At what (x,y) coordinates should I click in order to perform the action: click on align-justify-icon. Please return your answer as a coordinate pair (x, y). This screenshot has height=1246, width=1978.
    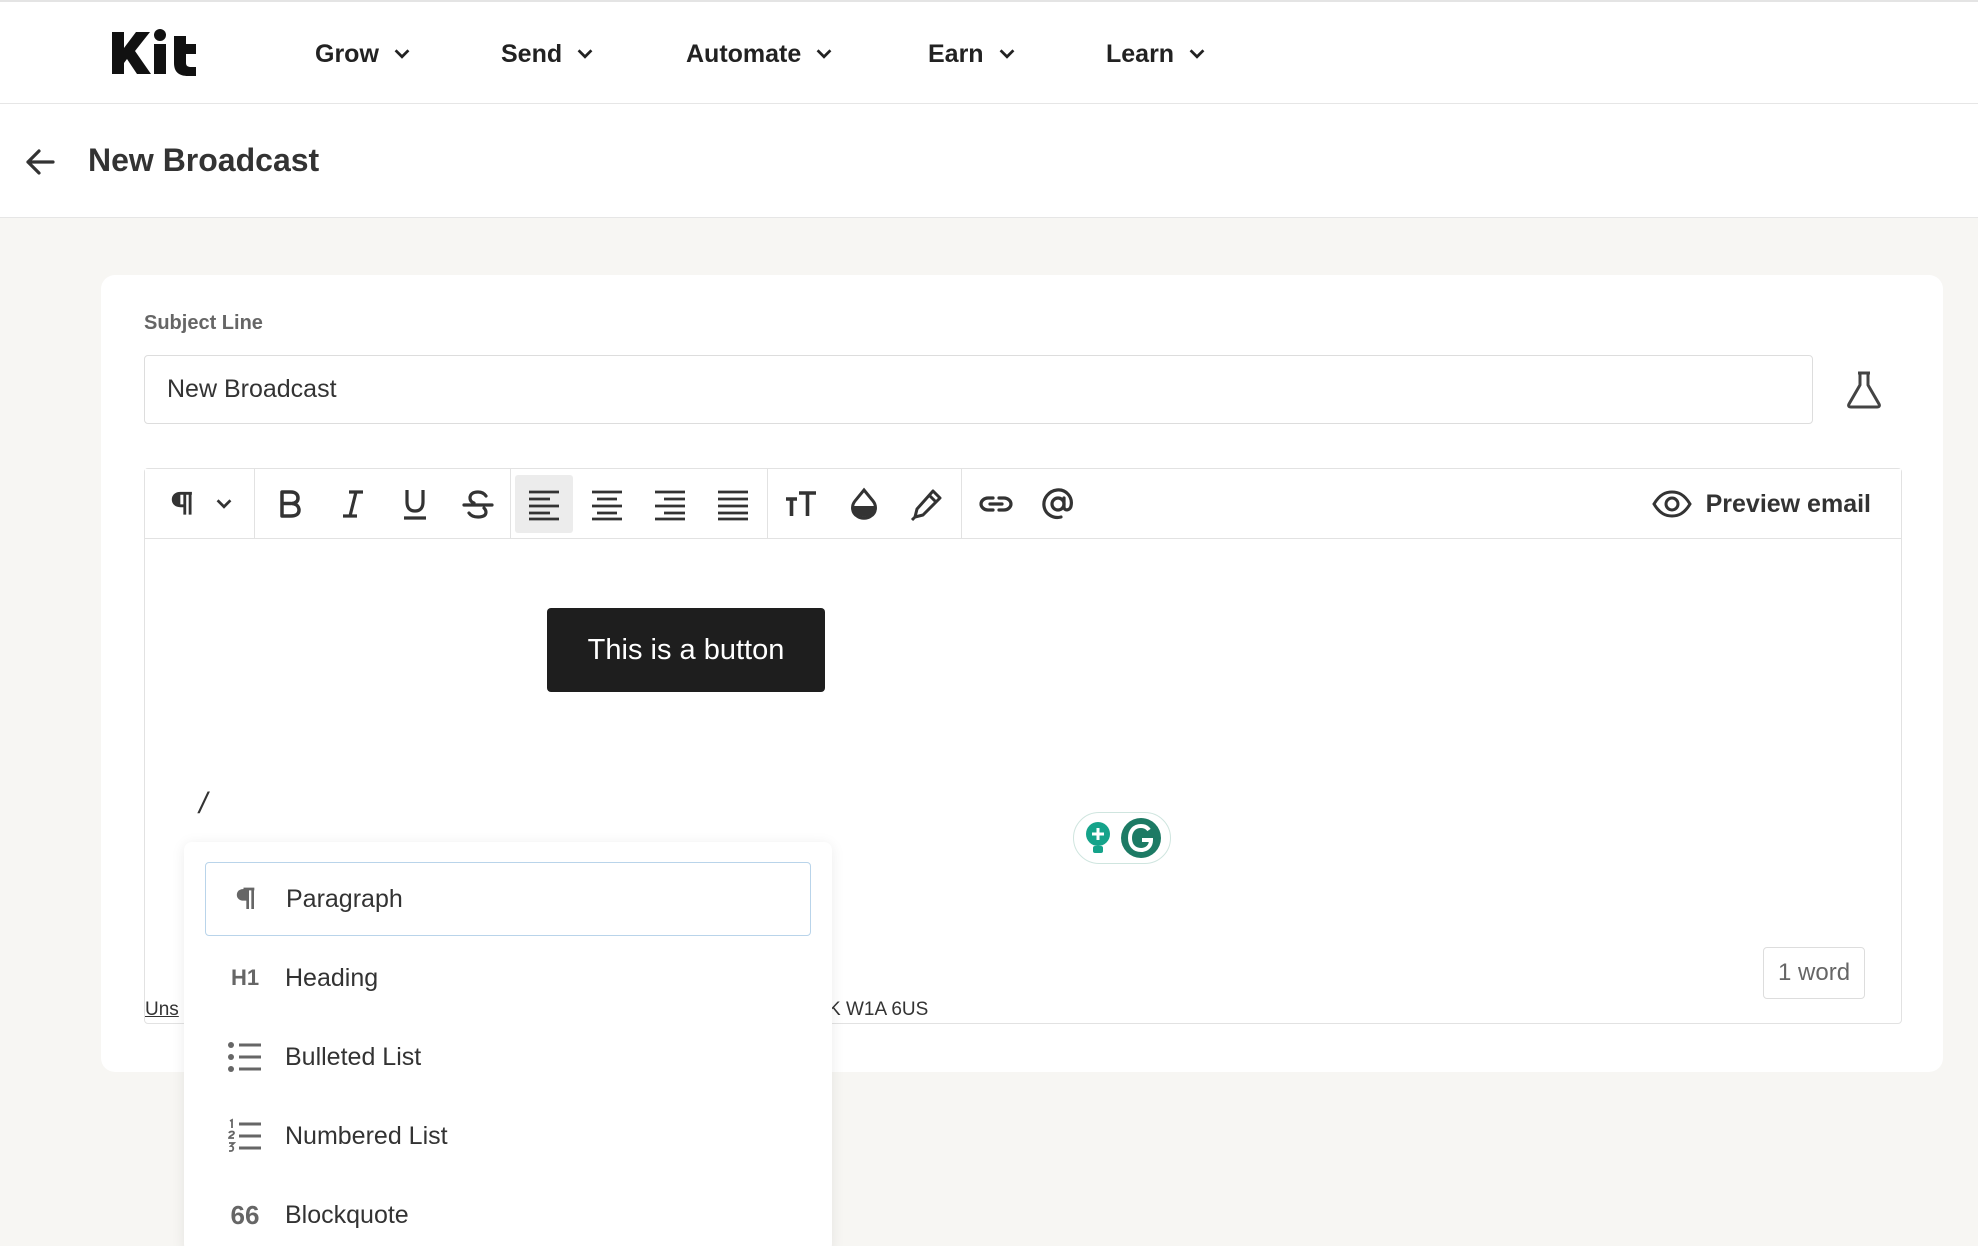
    Looking at the image, I should click on (733, 505).